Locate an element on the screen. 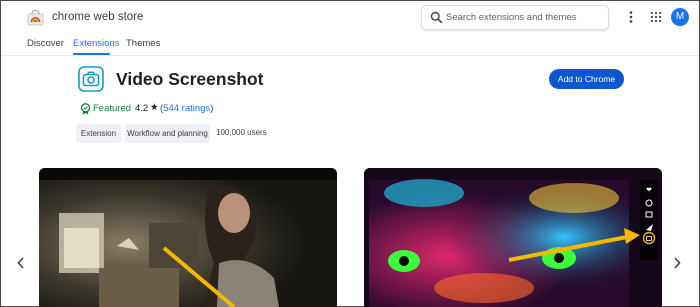  featured-label: Featured is located at coordinates (112, 108).